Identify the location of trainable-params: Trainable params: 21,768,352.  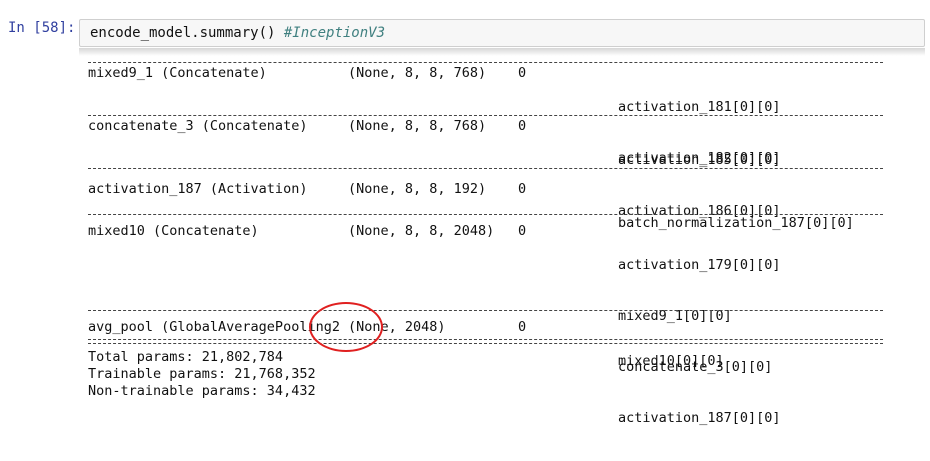
(202, 374).